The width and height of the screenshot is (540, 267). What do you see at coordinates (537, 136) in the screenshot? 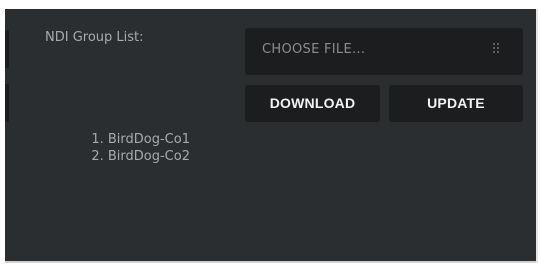
I see `panel-shadow-right` at bounding box center [537, 136].